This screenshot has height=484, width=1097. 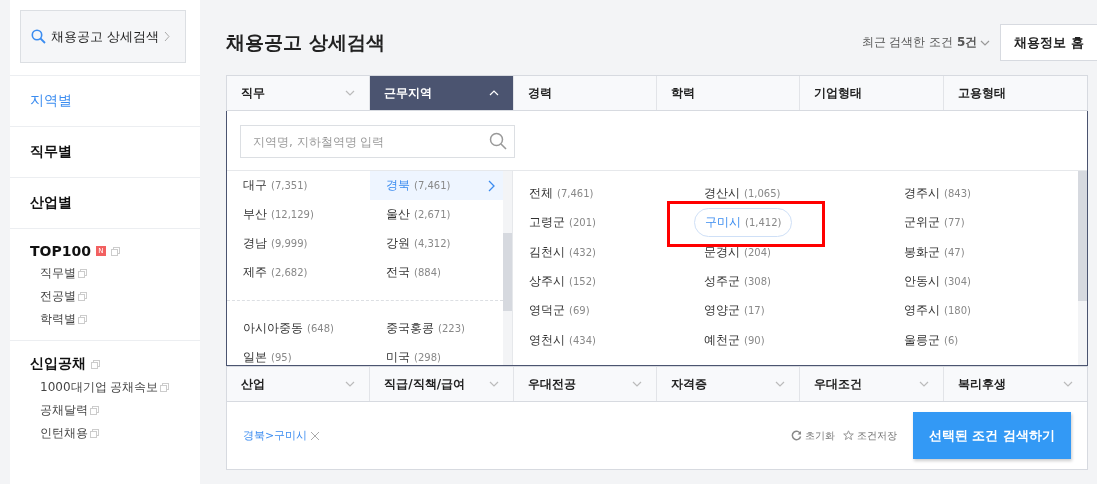 I want to click on region-item: 경남 (9,999), so click(x=298, y=243).